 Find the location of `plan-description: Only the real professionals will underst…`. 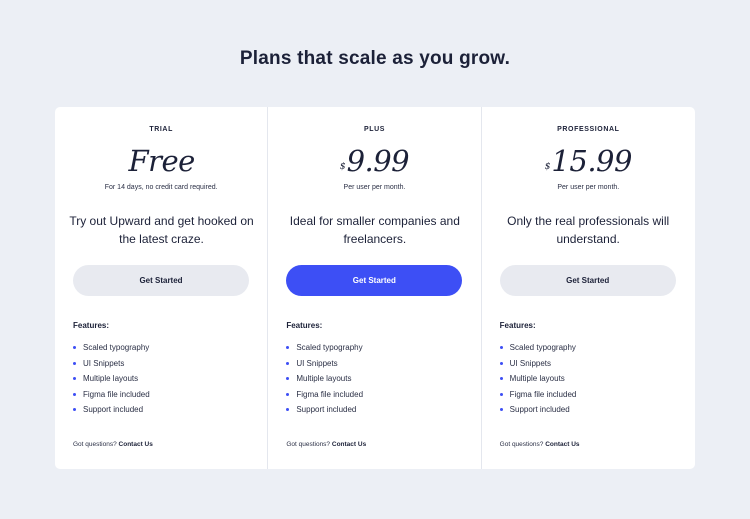

plan-description: Only the real professionals will underst… is located at coordinates (588, 230).